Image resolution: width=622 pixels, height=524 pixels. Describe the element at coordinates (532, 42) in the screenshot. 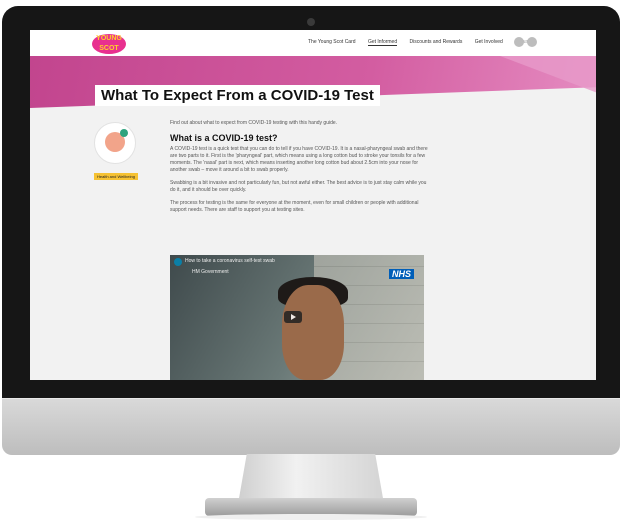

I see `account-icon` at that location.